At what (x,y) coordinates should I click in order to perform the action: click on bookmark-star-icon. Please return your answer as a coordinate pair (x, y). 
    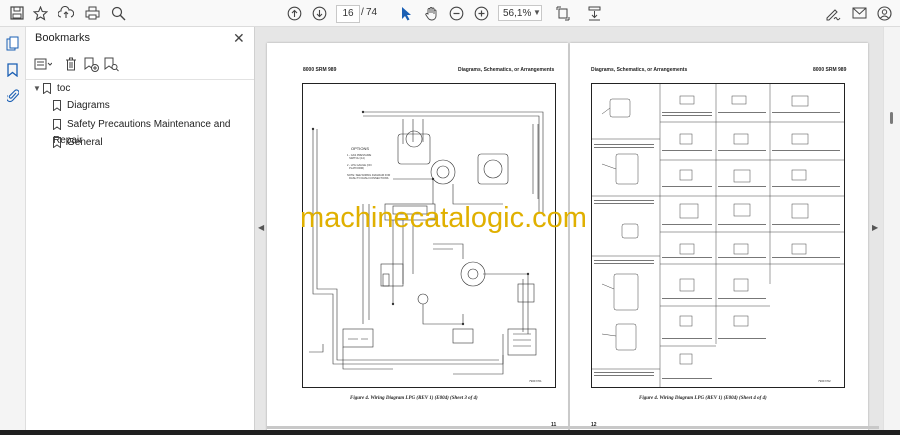
    Looking at the image, I should click on (40, 13).